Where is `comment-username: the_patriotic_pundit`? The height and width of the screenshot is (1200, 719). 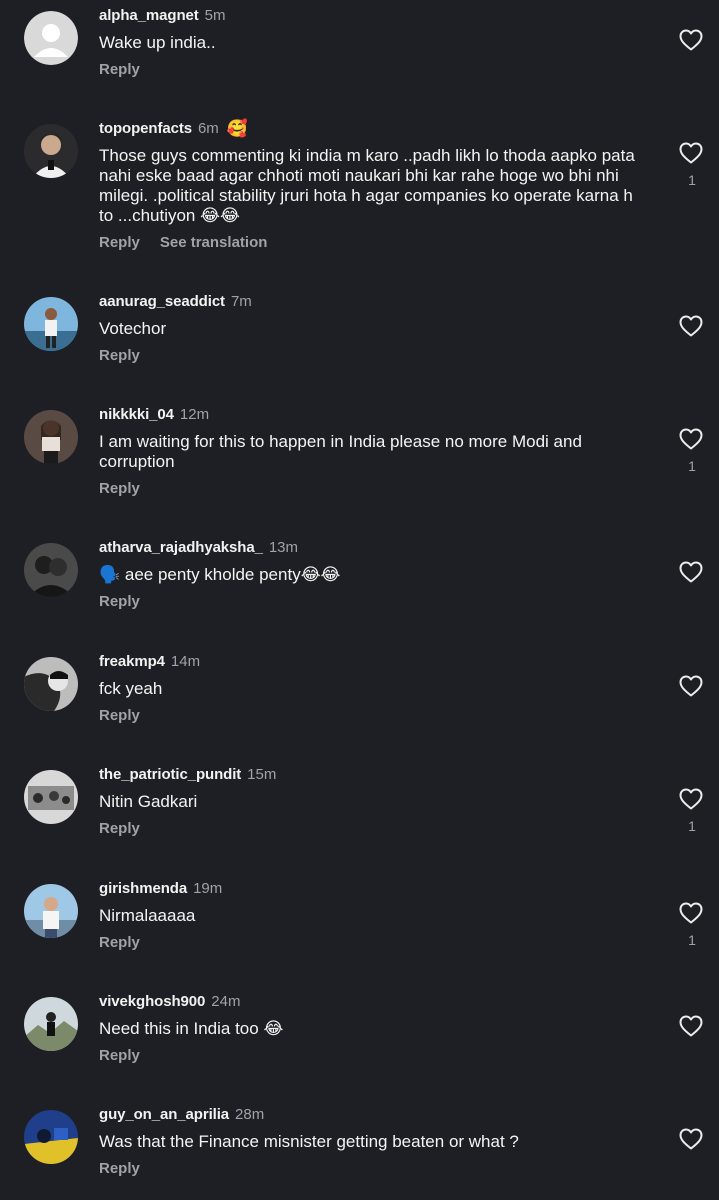
comment-username: the_patriotic_pundit is located at coordinates (170, 775).